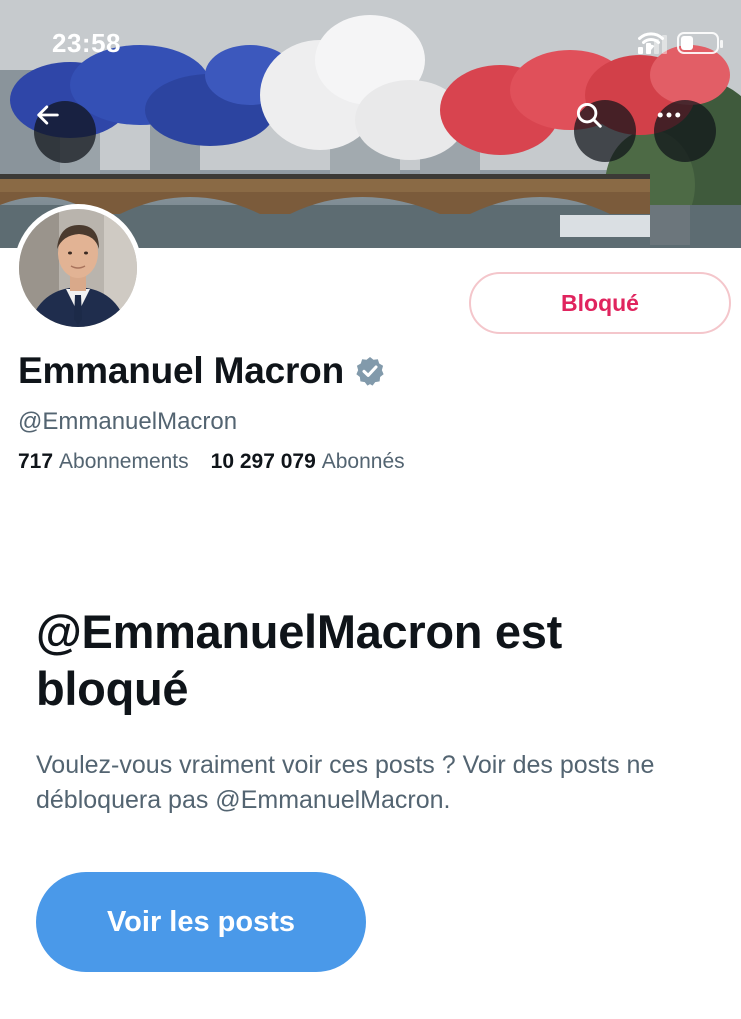 This screenshot has height=1019, width=741. Describe the element at coordinates (299, 660) in the screenshot. I see `blocked-notice-title: @EmmanuelMacron est bloqué` at that location.